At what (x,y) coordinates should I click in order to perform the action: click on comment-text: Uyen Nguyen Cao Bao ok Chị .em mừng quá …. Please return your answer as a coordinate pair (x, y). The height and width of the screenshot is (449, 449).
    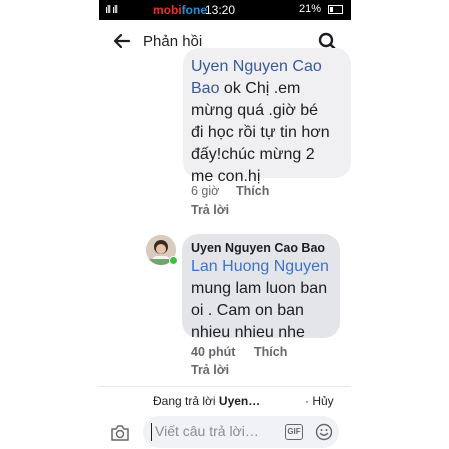
    Looking at the image, I should click on (265, 122).